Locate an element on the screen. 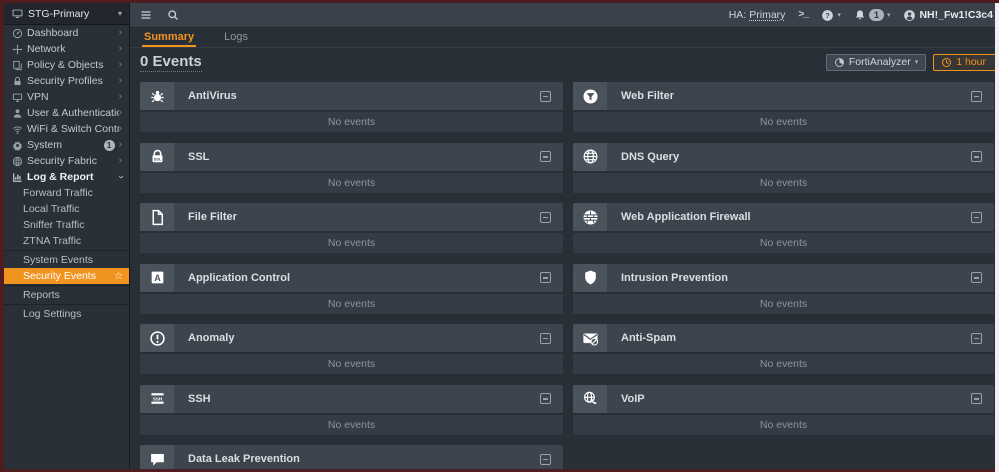  sidebar-item-policy-objects: Policy & Objects › is located at coordinates (66, 65).